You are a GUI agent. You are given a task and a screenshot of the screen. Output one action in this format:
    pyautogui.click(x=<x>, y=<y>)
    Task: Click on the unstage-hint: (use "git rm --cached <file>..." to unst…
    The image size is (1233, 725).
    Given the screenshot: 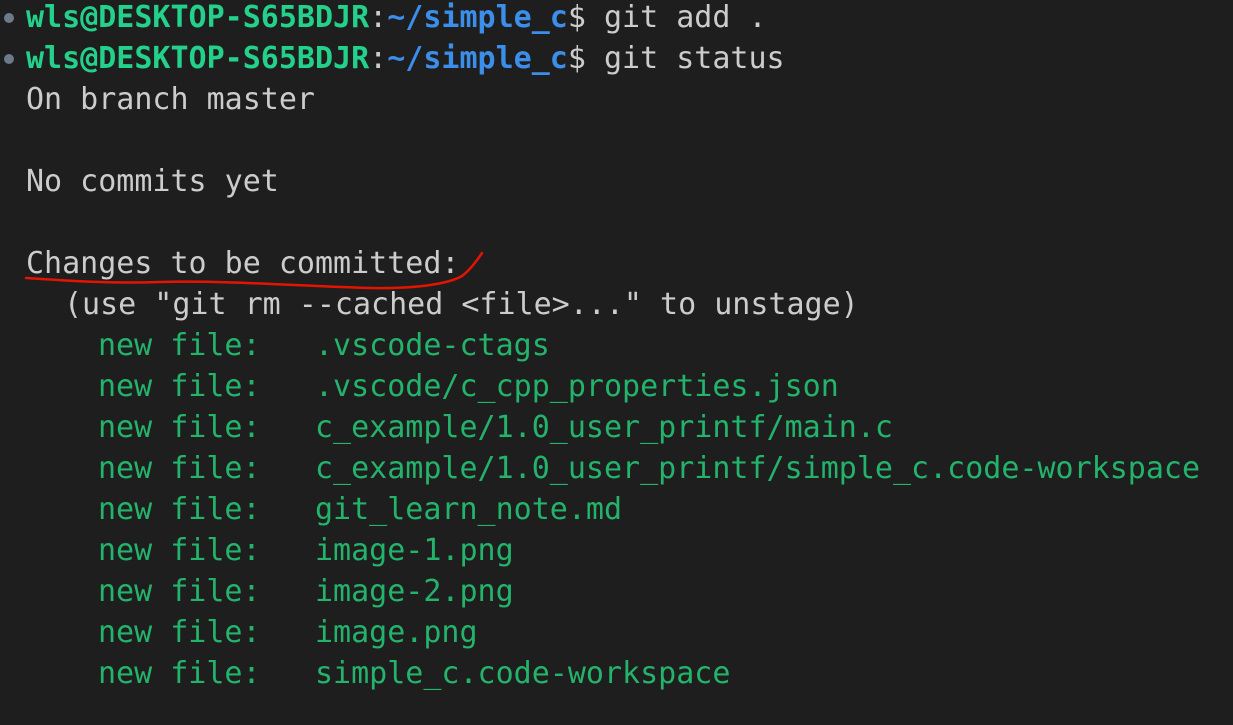 What is the action you would take?
    pyautogui.click(x=461, y=304)
    